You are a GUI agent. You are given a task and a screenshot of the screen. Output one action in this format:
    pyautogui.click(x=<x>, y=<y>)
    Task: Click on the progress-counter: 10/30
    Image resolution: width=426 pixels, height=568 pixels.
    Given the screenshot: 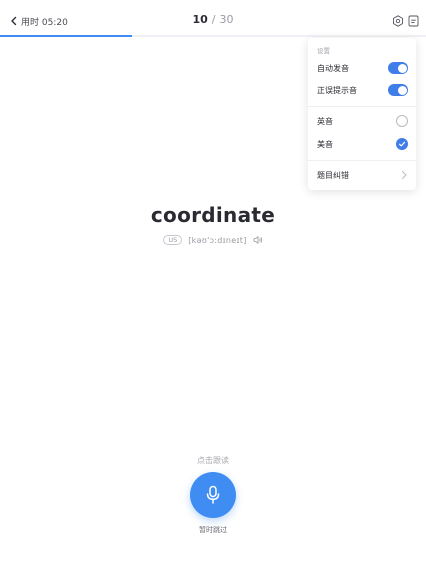 What is the action you would take?
    pyautogui.click(x=213, y=19)
    